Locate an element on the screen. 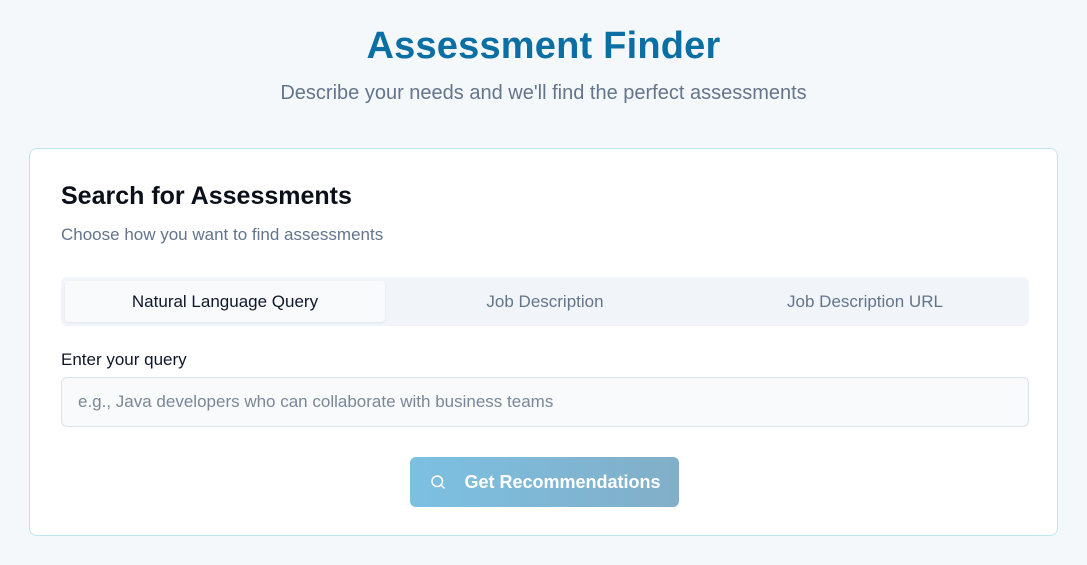  search-icon is located at coordinates (438, 482).